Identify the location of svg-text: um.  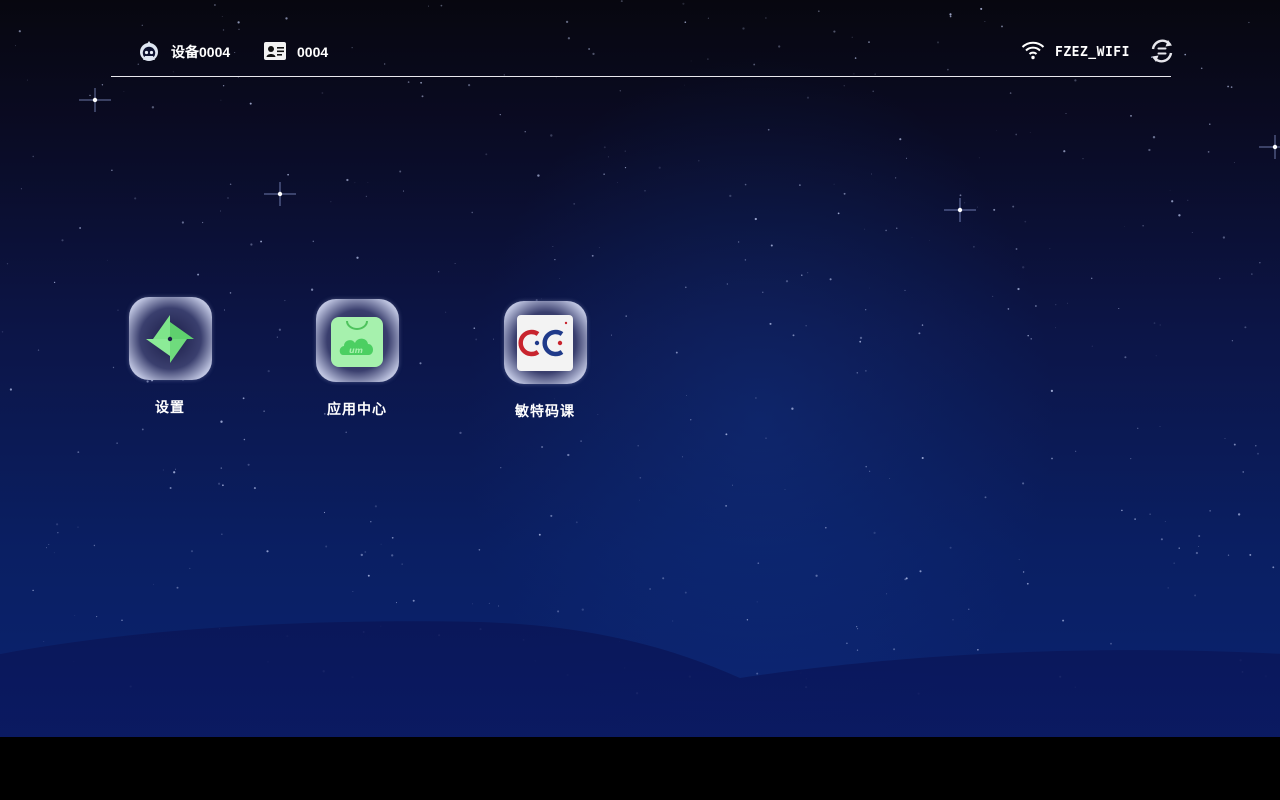
(356, 350).